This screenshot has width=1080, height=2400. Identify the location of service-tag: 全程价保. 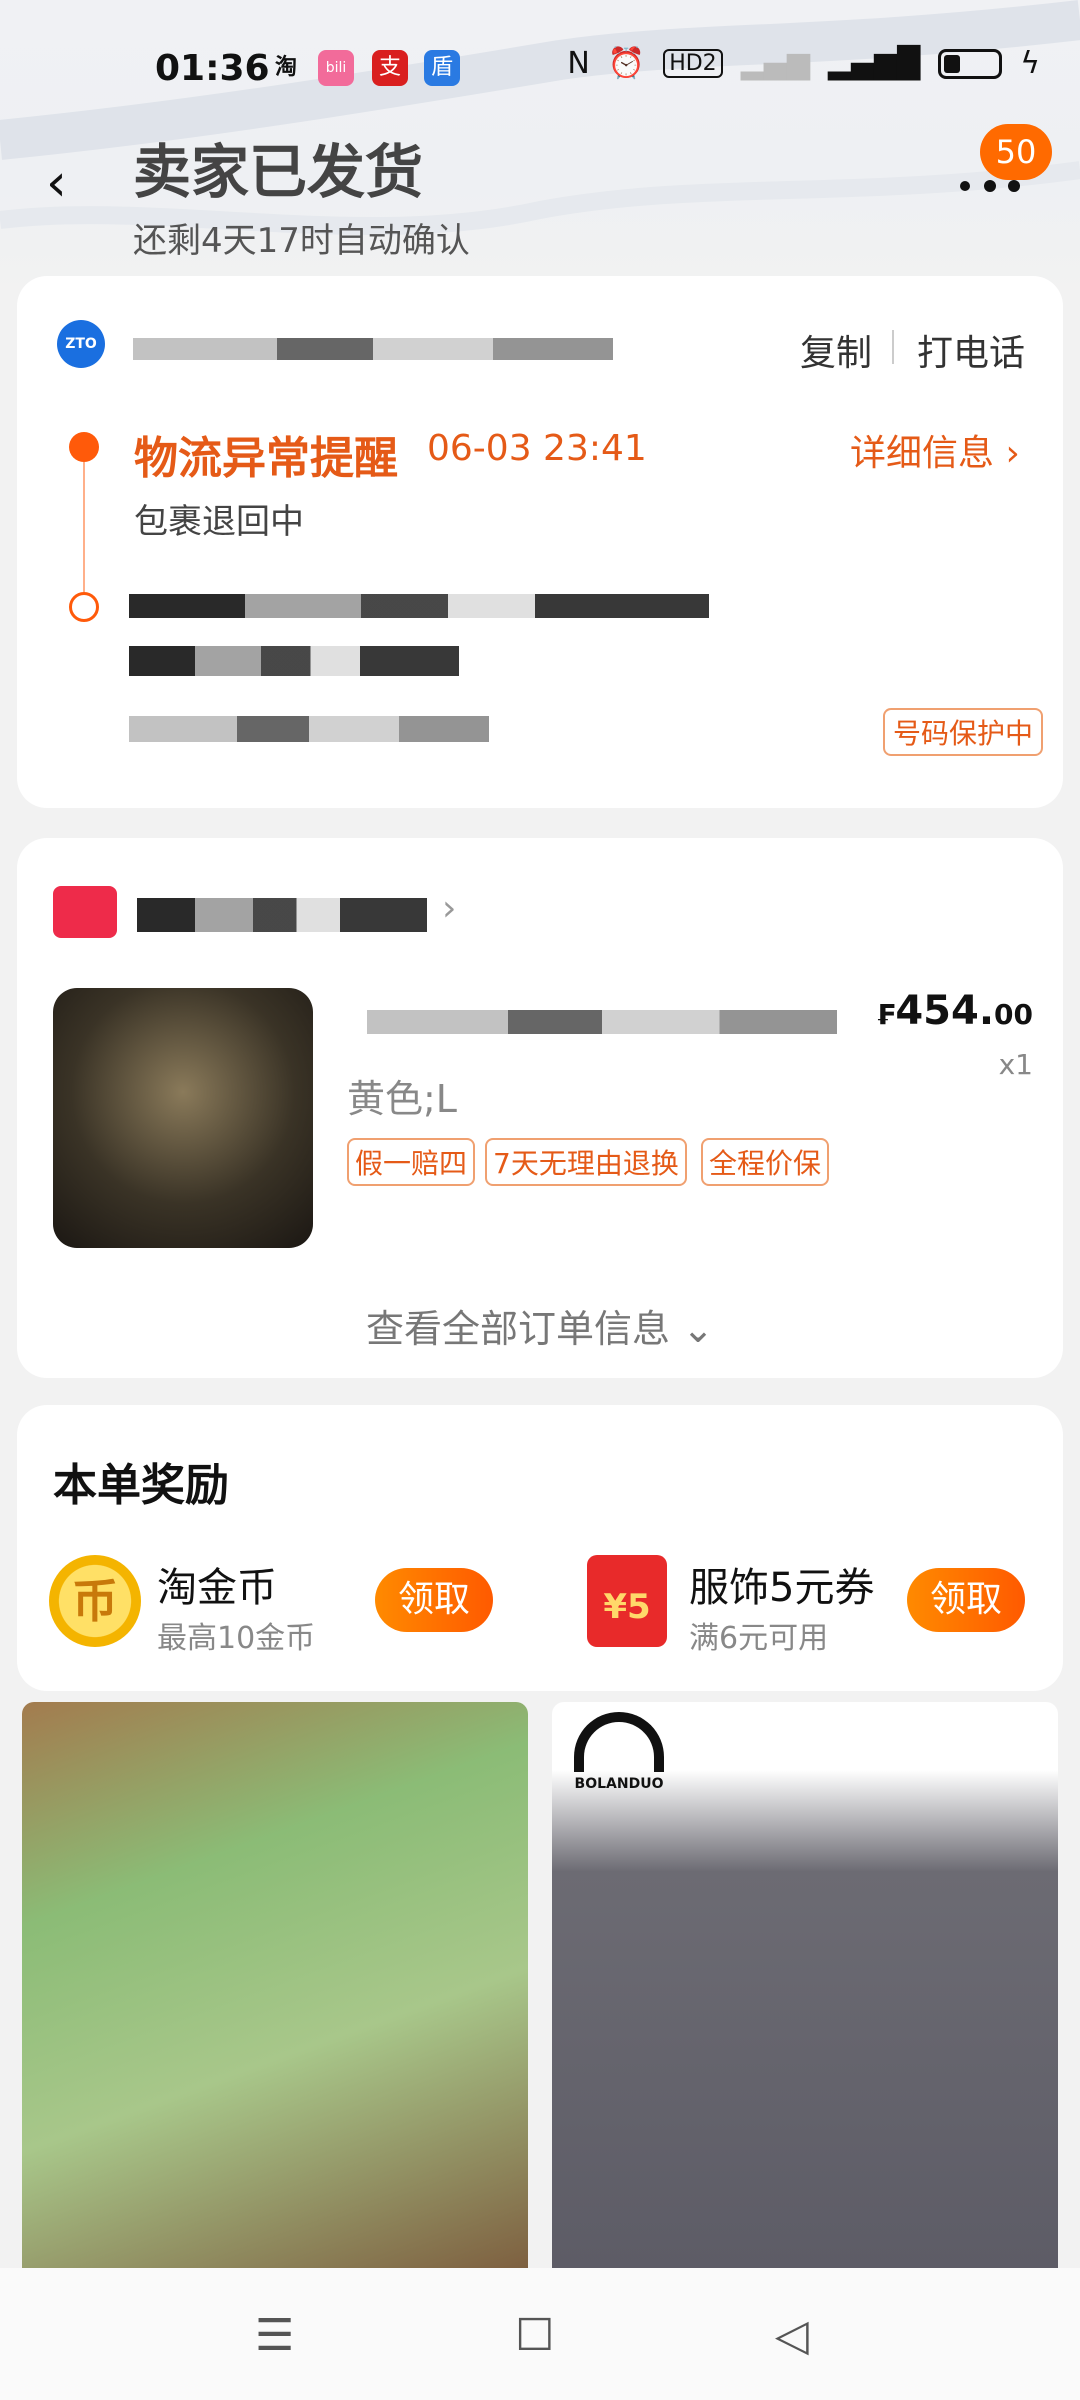
(765, 1162).